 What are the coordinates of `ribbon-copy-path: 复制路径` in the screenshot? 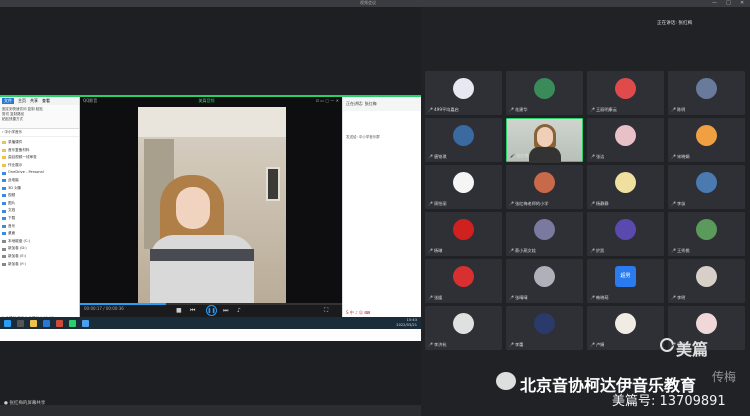 It's located at (17, 114).